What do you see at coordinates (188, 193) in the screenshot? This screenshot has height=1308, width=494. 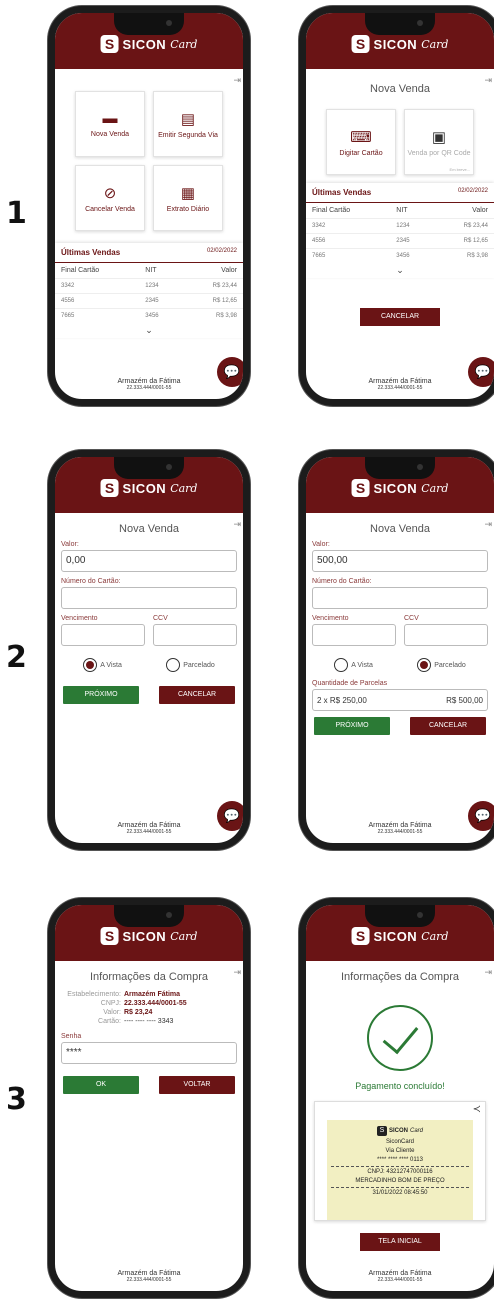 I see `cash-register-icon: ▦` at bounding box center [188, 193].